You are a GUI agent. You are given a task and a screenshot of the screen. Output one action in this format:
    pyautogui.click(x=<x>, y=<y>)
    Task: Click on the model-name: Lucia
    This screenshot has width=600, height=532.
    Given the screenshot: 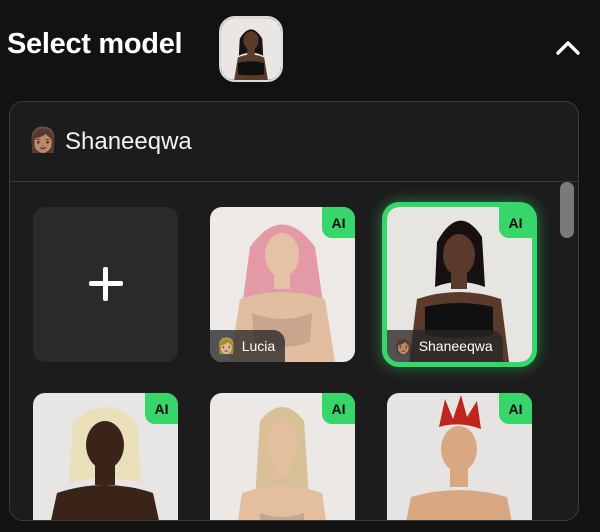 What is the action you would take?
    pyautogui.click(x=258, y=346)
    